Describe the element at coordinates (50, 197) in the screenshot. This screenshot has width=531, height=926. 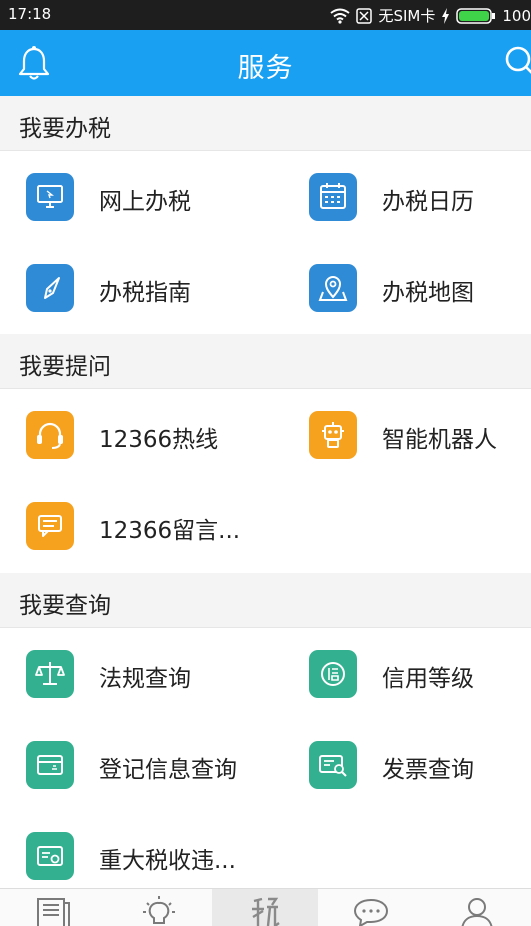
I see `computer-icon` at that location.